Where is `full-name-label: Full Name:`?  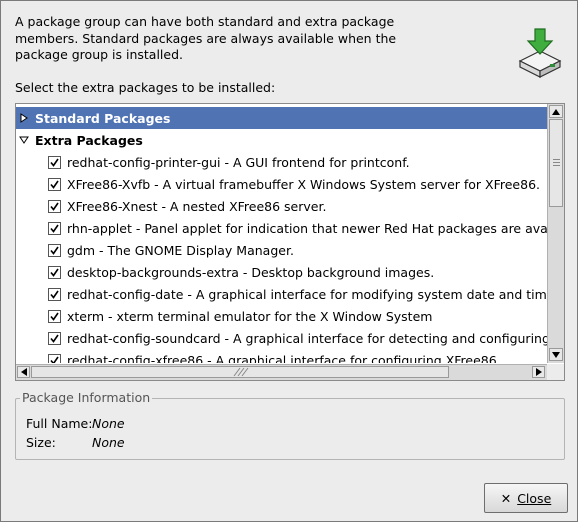
full-name-label: Full Name: is located at coordinates (59, 423).